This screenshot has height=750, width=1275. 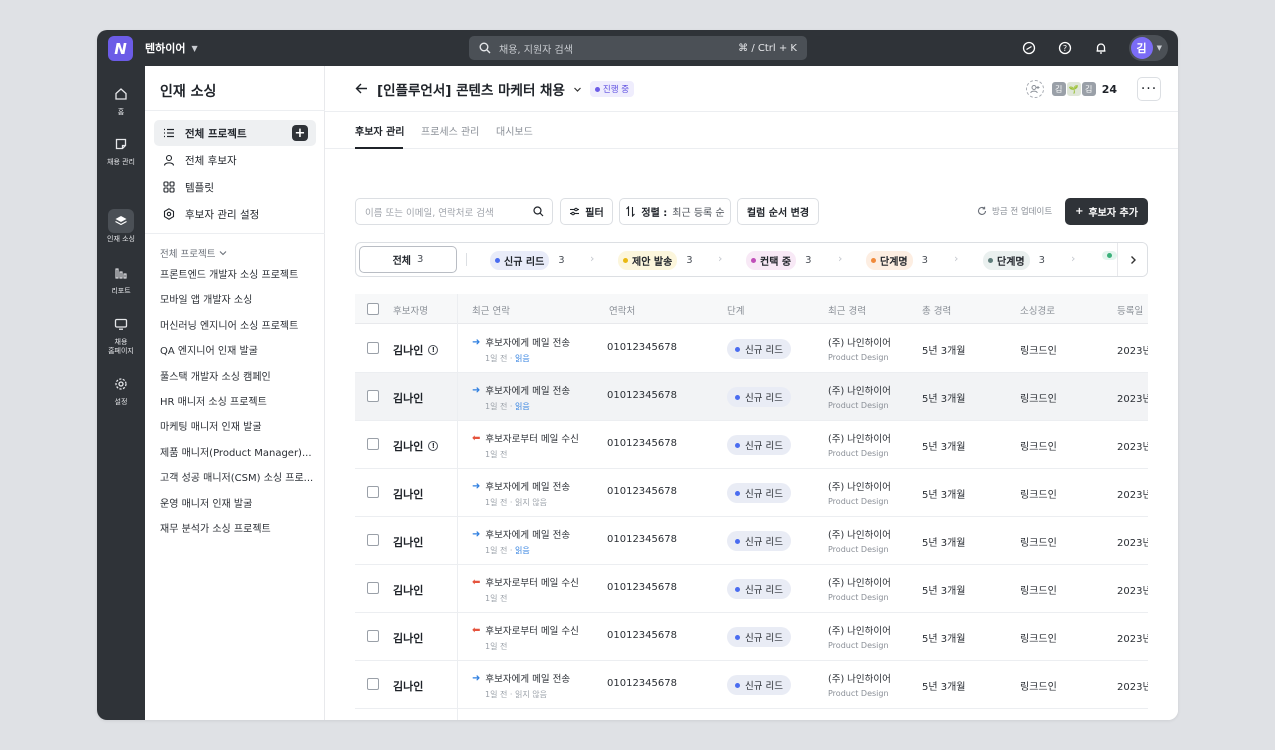 What do you see at coordinates (561, 260) in the screenshot?
I see `stage-count: 3` at bounding box center [561, 260].